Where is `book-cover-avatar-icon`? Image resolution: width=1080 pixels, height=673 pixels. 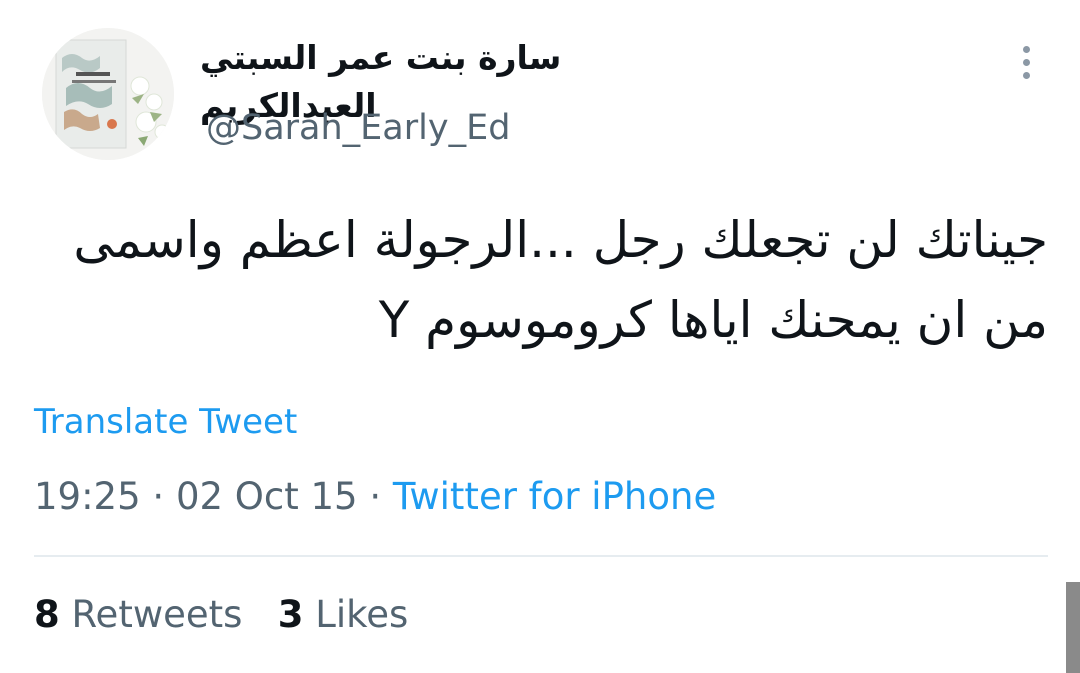 book-cover-avatar-icon is located at coordinates (108, 94).